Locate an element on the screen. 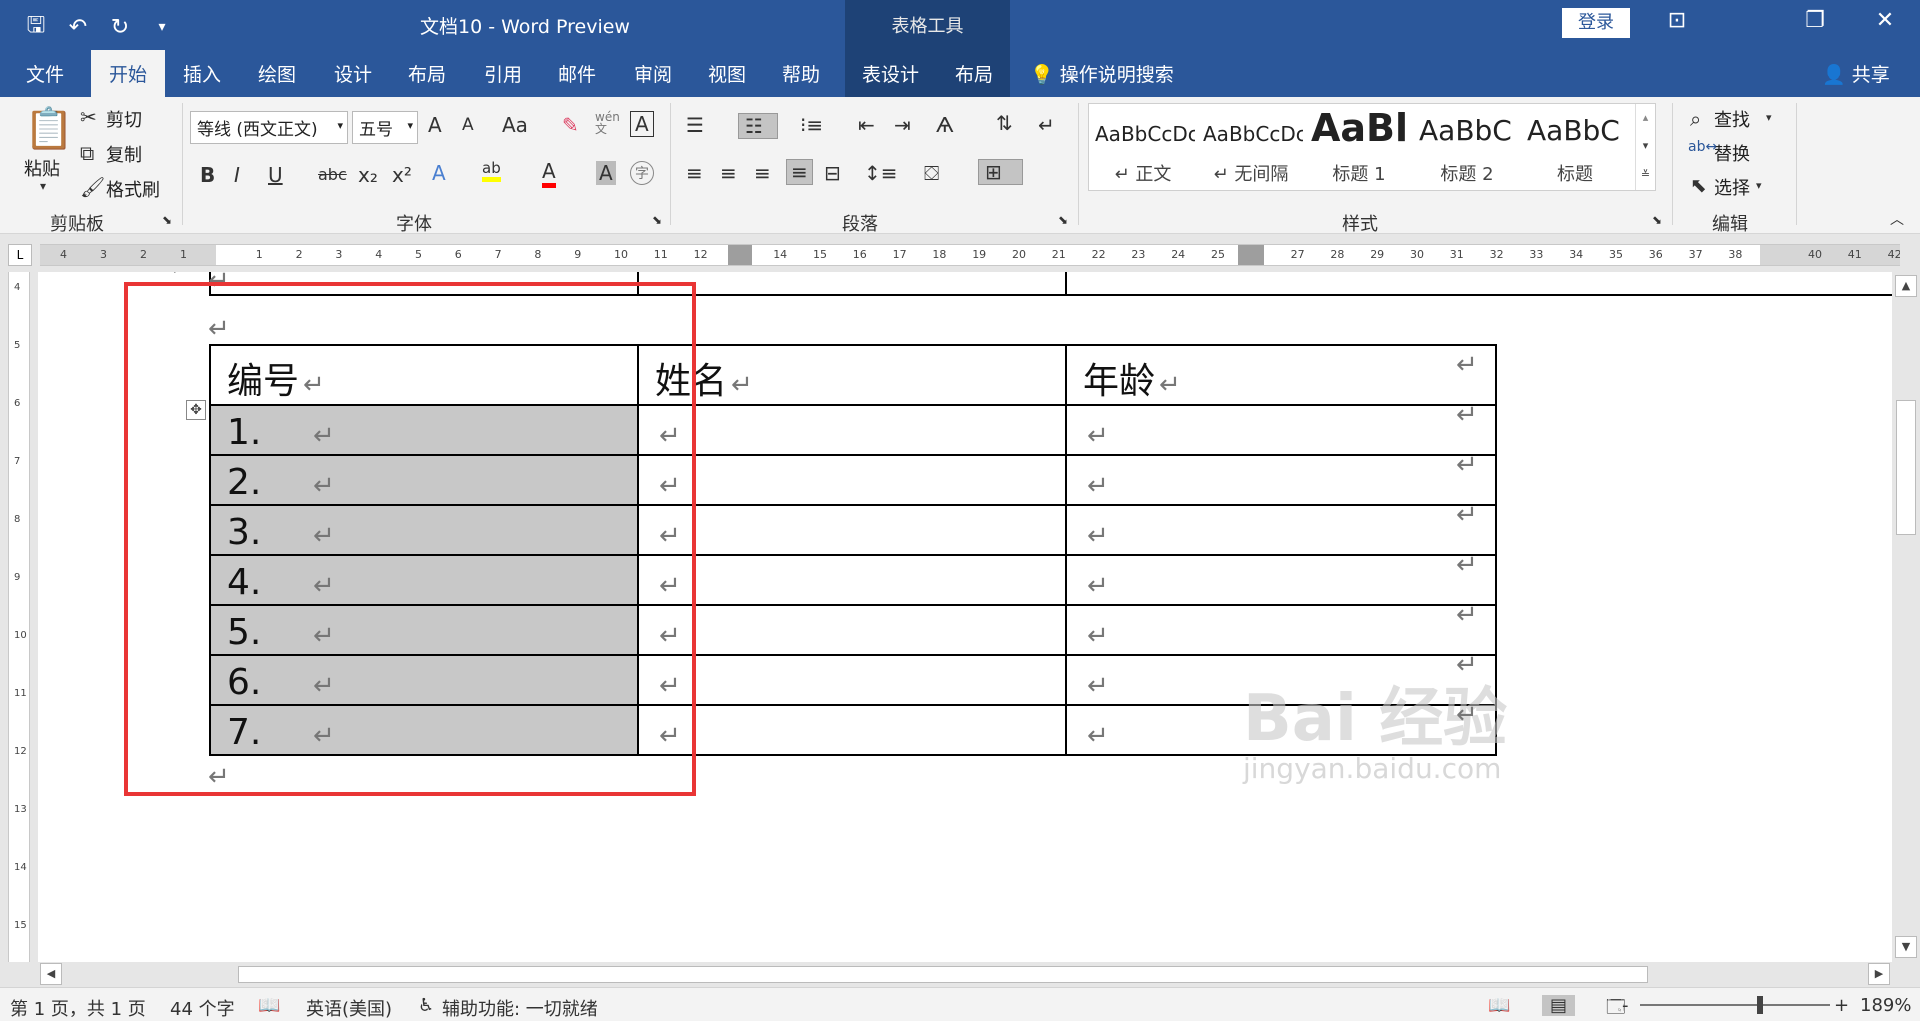  zoom-out-button: - is located at coordinates (1625, 1005).